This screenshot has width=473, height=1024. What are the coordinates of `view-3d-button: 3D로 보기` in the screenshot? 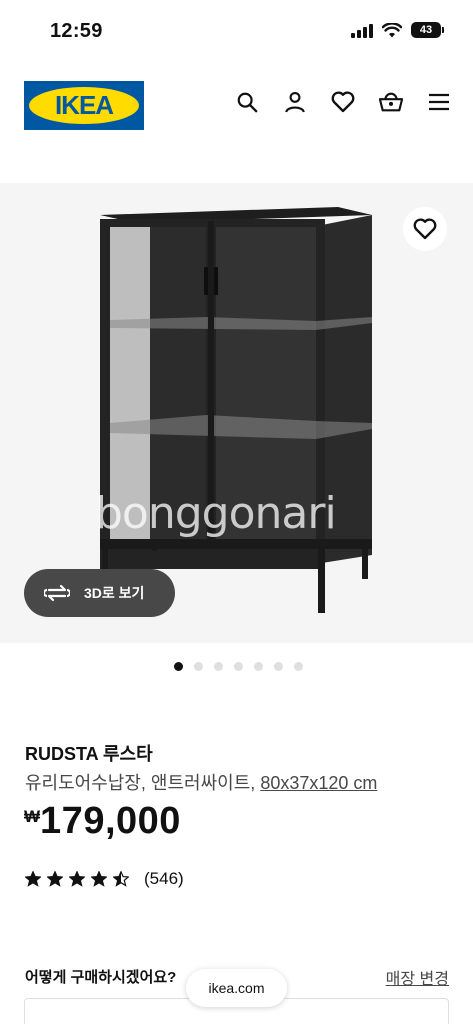 It's located at (99, 593).